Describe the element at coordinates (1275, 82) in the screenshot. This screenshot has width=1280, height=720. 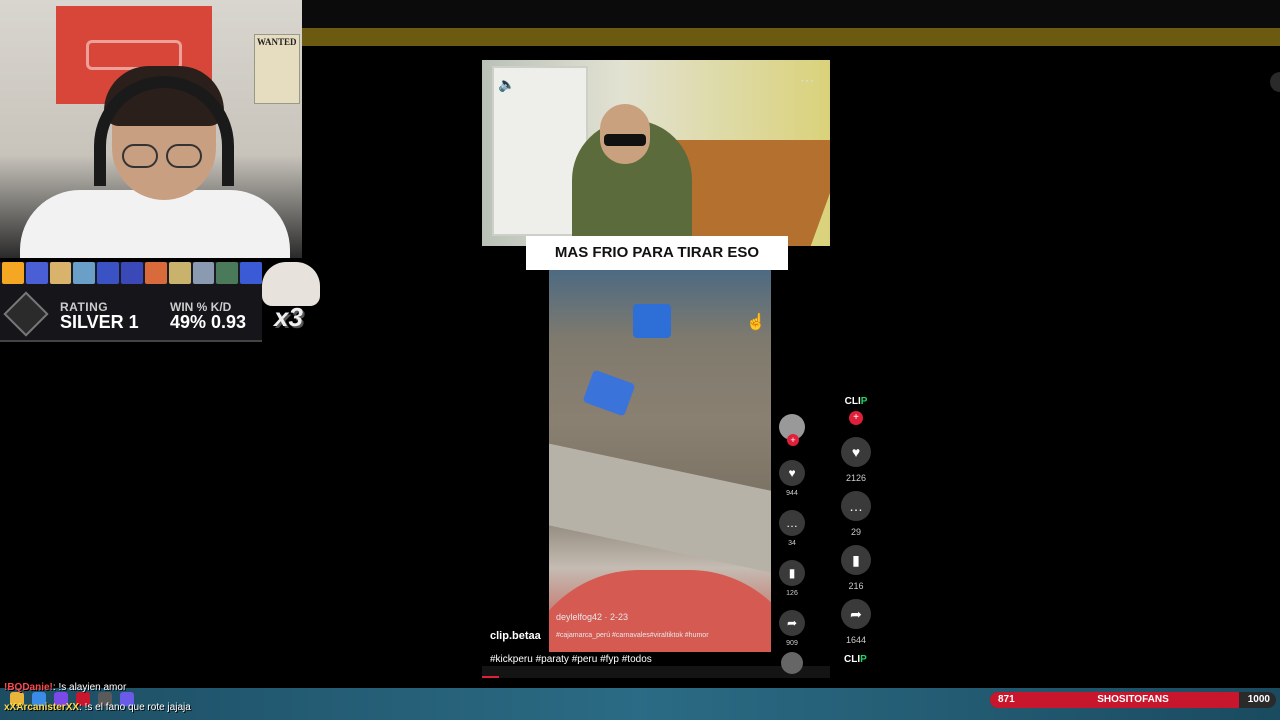
I see `corner-button` at that location.